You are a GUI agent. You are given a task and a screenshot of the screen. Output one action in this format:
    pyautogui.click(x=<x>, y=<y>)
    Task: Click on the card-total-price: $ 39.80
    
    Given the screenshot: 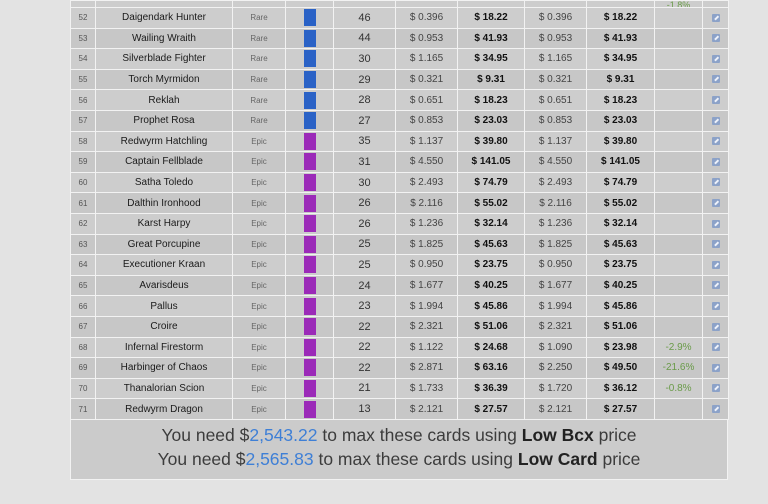 What is the action you would take?
    pyautogui.click(x=620, y=141)
    